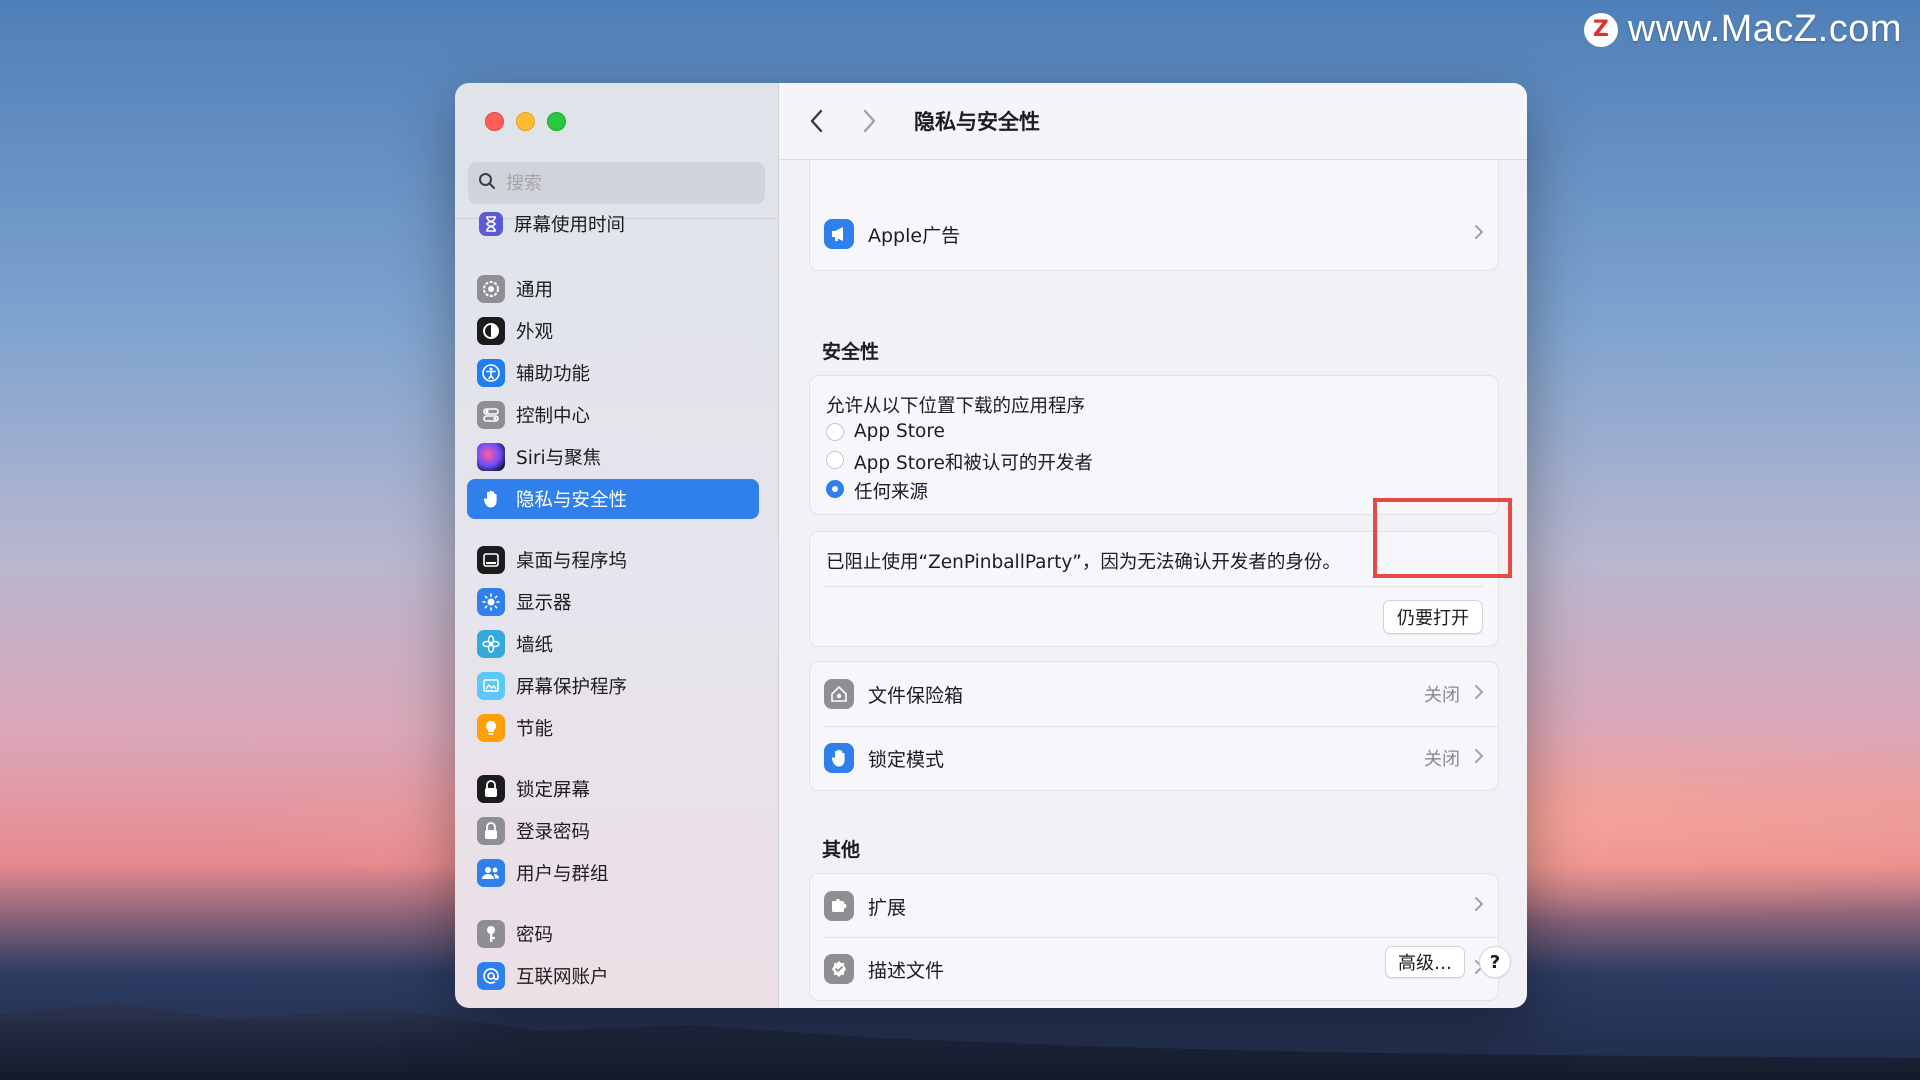 The height and width of the screenshot is (1080, 1920). I want to click on security-section-title: 安全性, so click(851, 352).